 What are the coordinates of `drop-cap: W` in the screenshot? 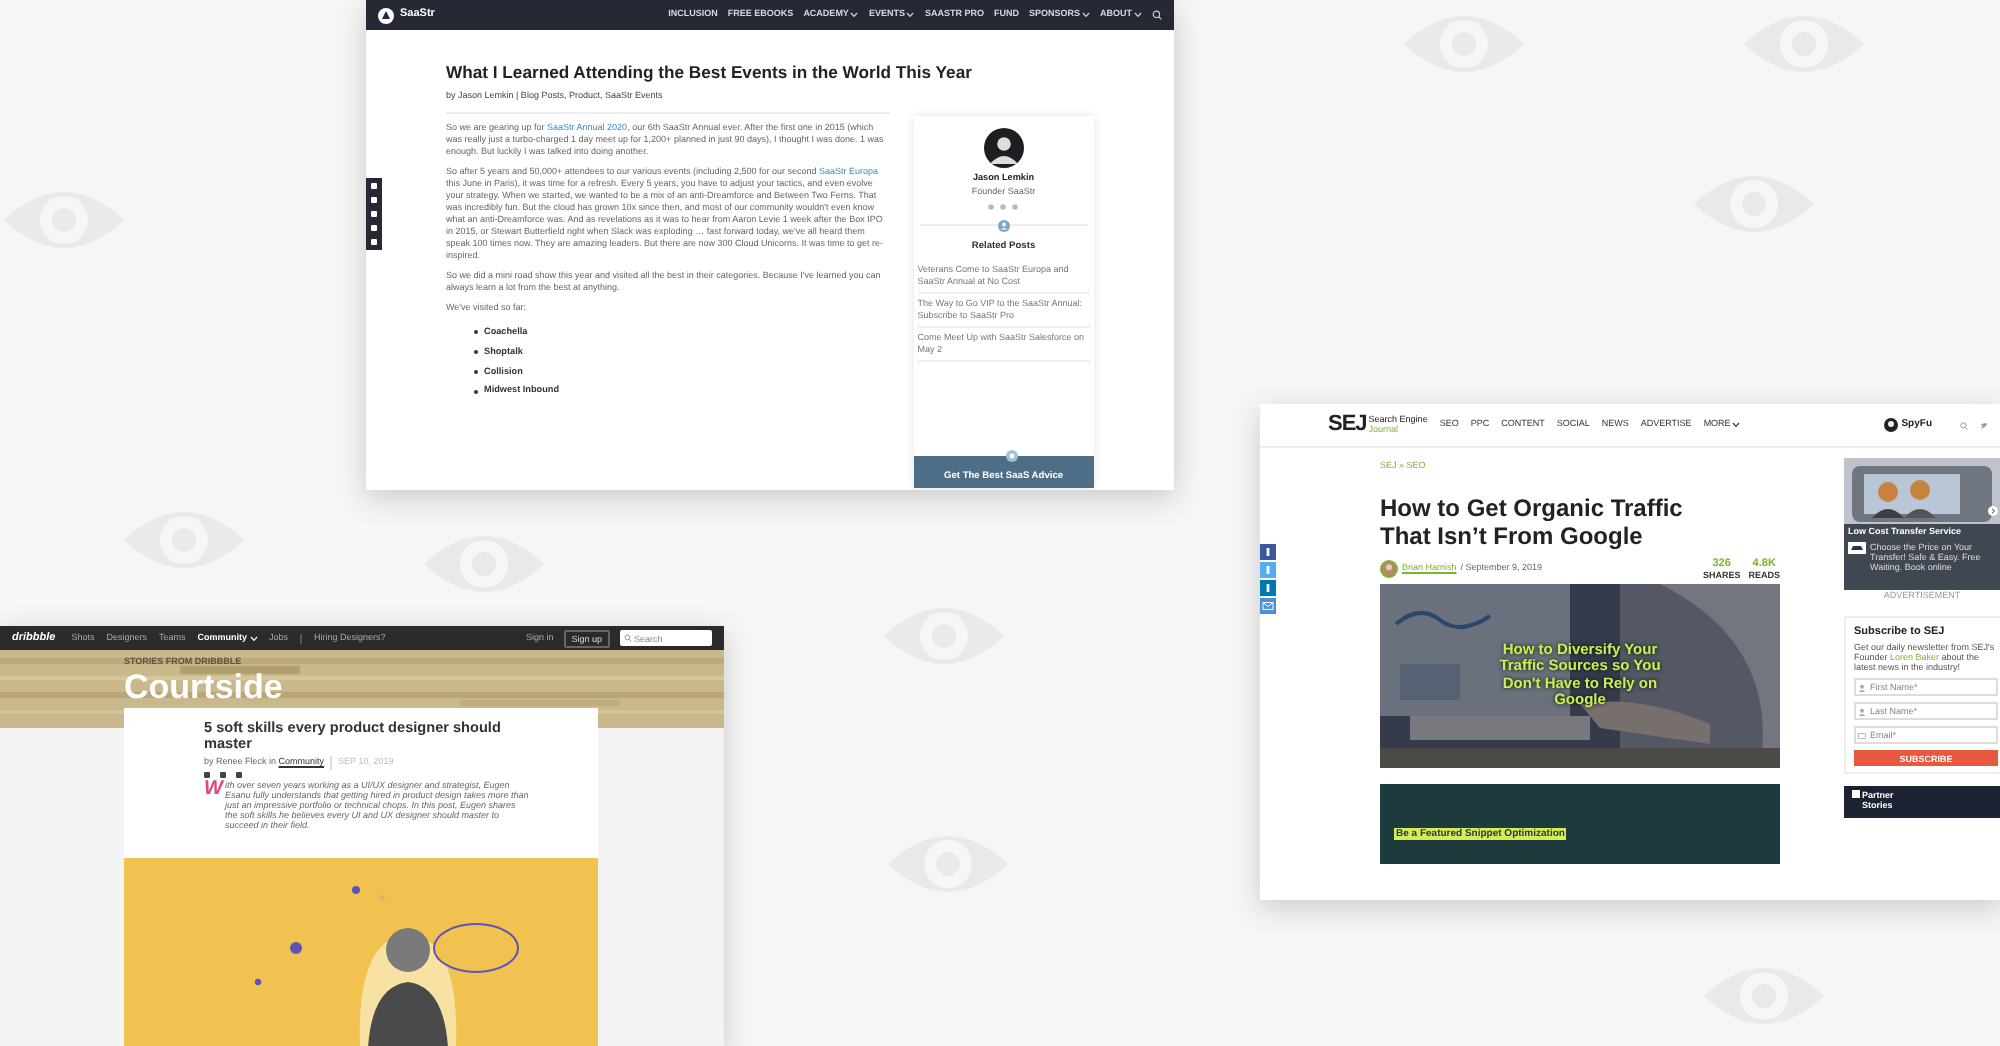 It's located at (213, 791).